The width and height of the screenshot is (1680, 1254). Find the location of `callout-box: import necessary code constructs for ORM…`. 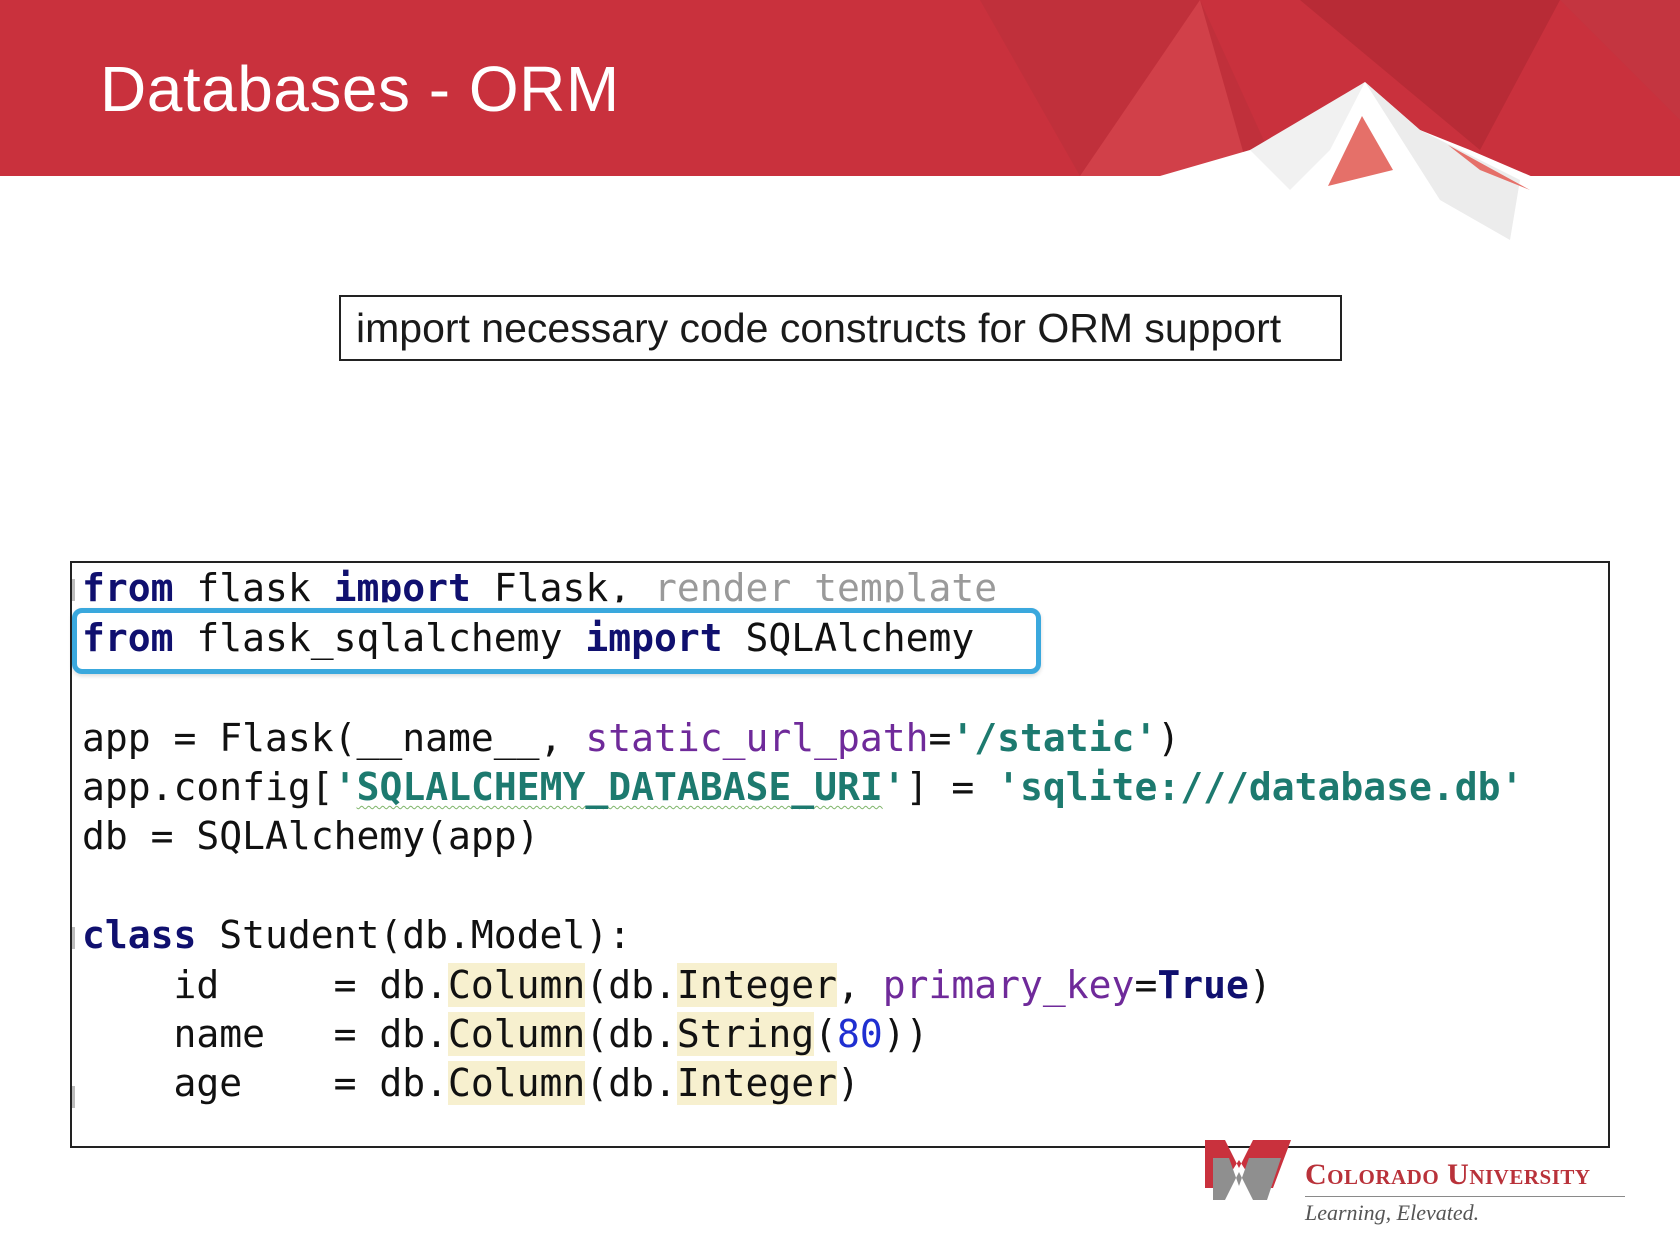

callout-box: import necessary code constructs for ORM… is located at coordinates (840, 328).